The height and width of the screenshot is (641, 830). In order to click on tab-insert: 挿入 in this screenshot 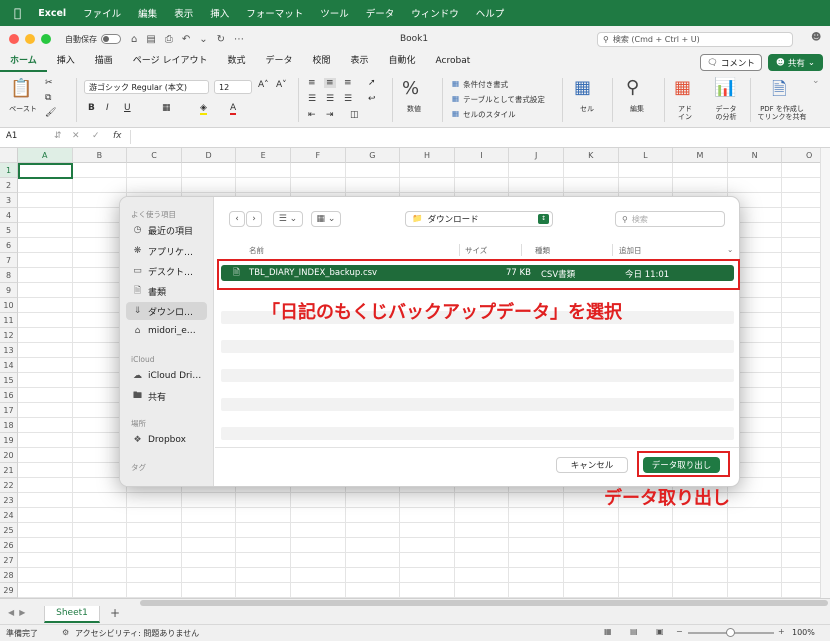, I will do `click(66, 62)`.